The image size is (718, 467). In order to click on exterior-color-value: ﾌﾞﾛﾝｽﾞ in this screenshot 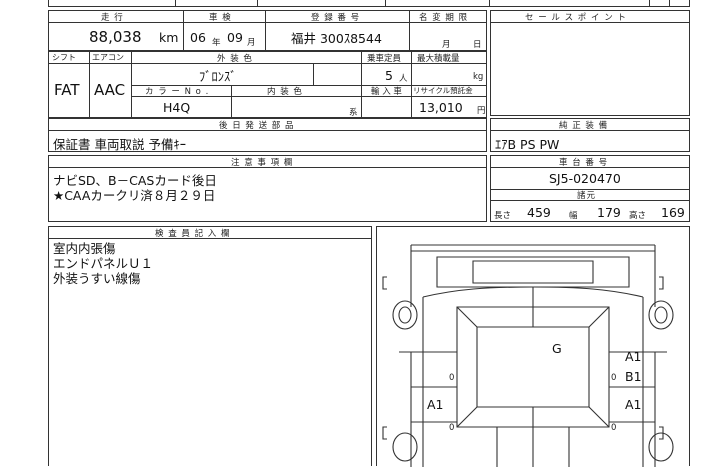, I will do `click(218, 76)`.